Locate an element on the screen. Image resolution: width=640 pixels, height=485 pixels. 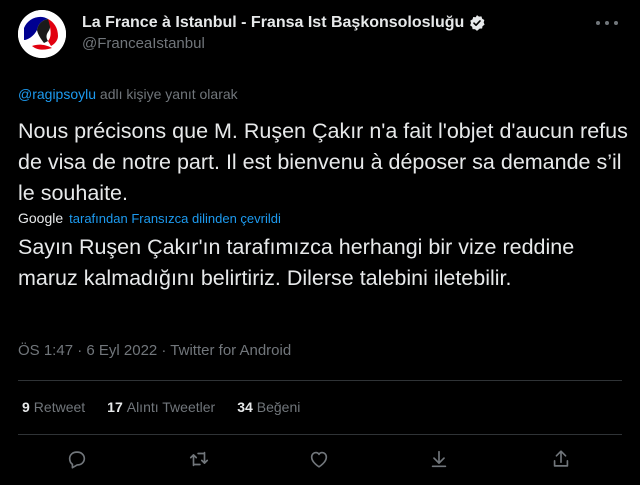
marianne-logo-icon is located at coordinates (42, 34).